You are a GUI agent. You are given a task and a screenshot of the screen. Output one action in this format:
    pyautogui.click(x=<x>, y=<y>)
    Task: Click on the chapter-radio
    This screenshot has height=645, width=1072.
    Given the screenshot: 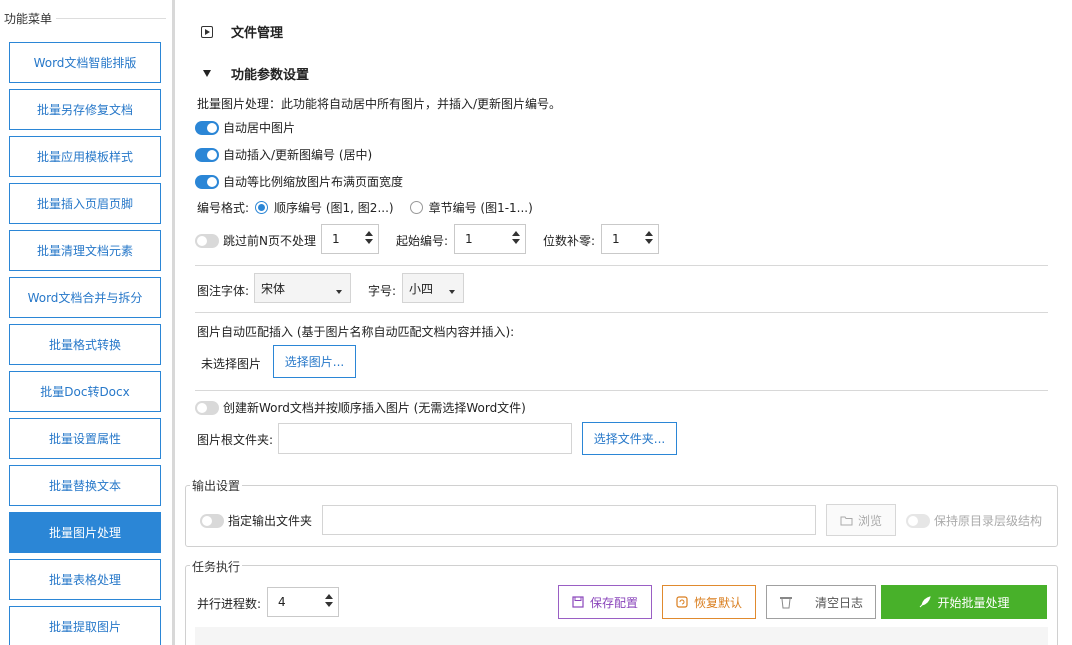 What is the action you would take?
    pyautogui.click(x=416, y=207)
    